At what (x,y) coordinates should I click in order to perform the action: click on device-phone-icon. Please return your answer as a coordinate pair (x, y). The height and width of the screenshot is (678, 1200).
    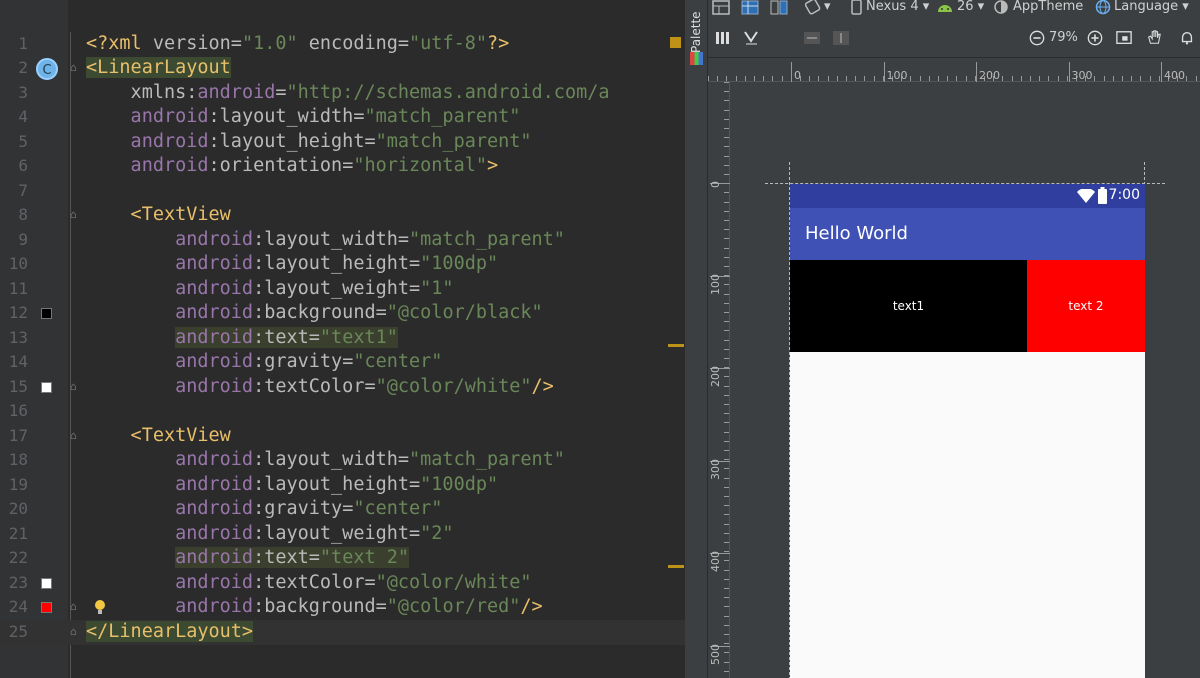
    Looking at the image, I should click on (857, 8).